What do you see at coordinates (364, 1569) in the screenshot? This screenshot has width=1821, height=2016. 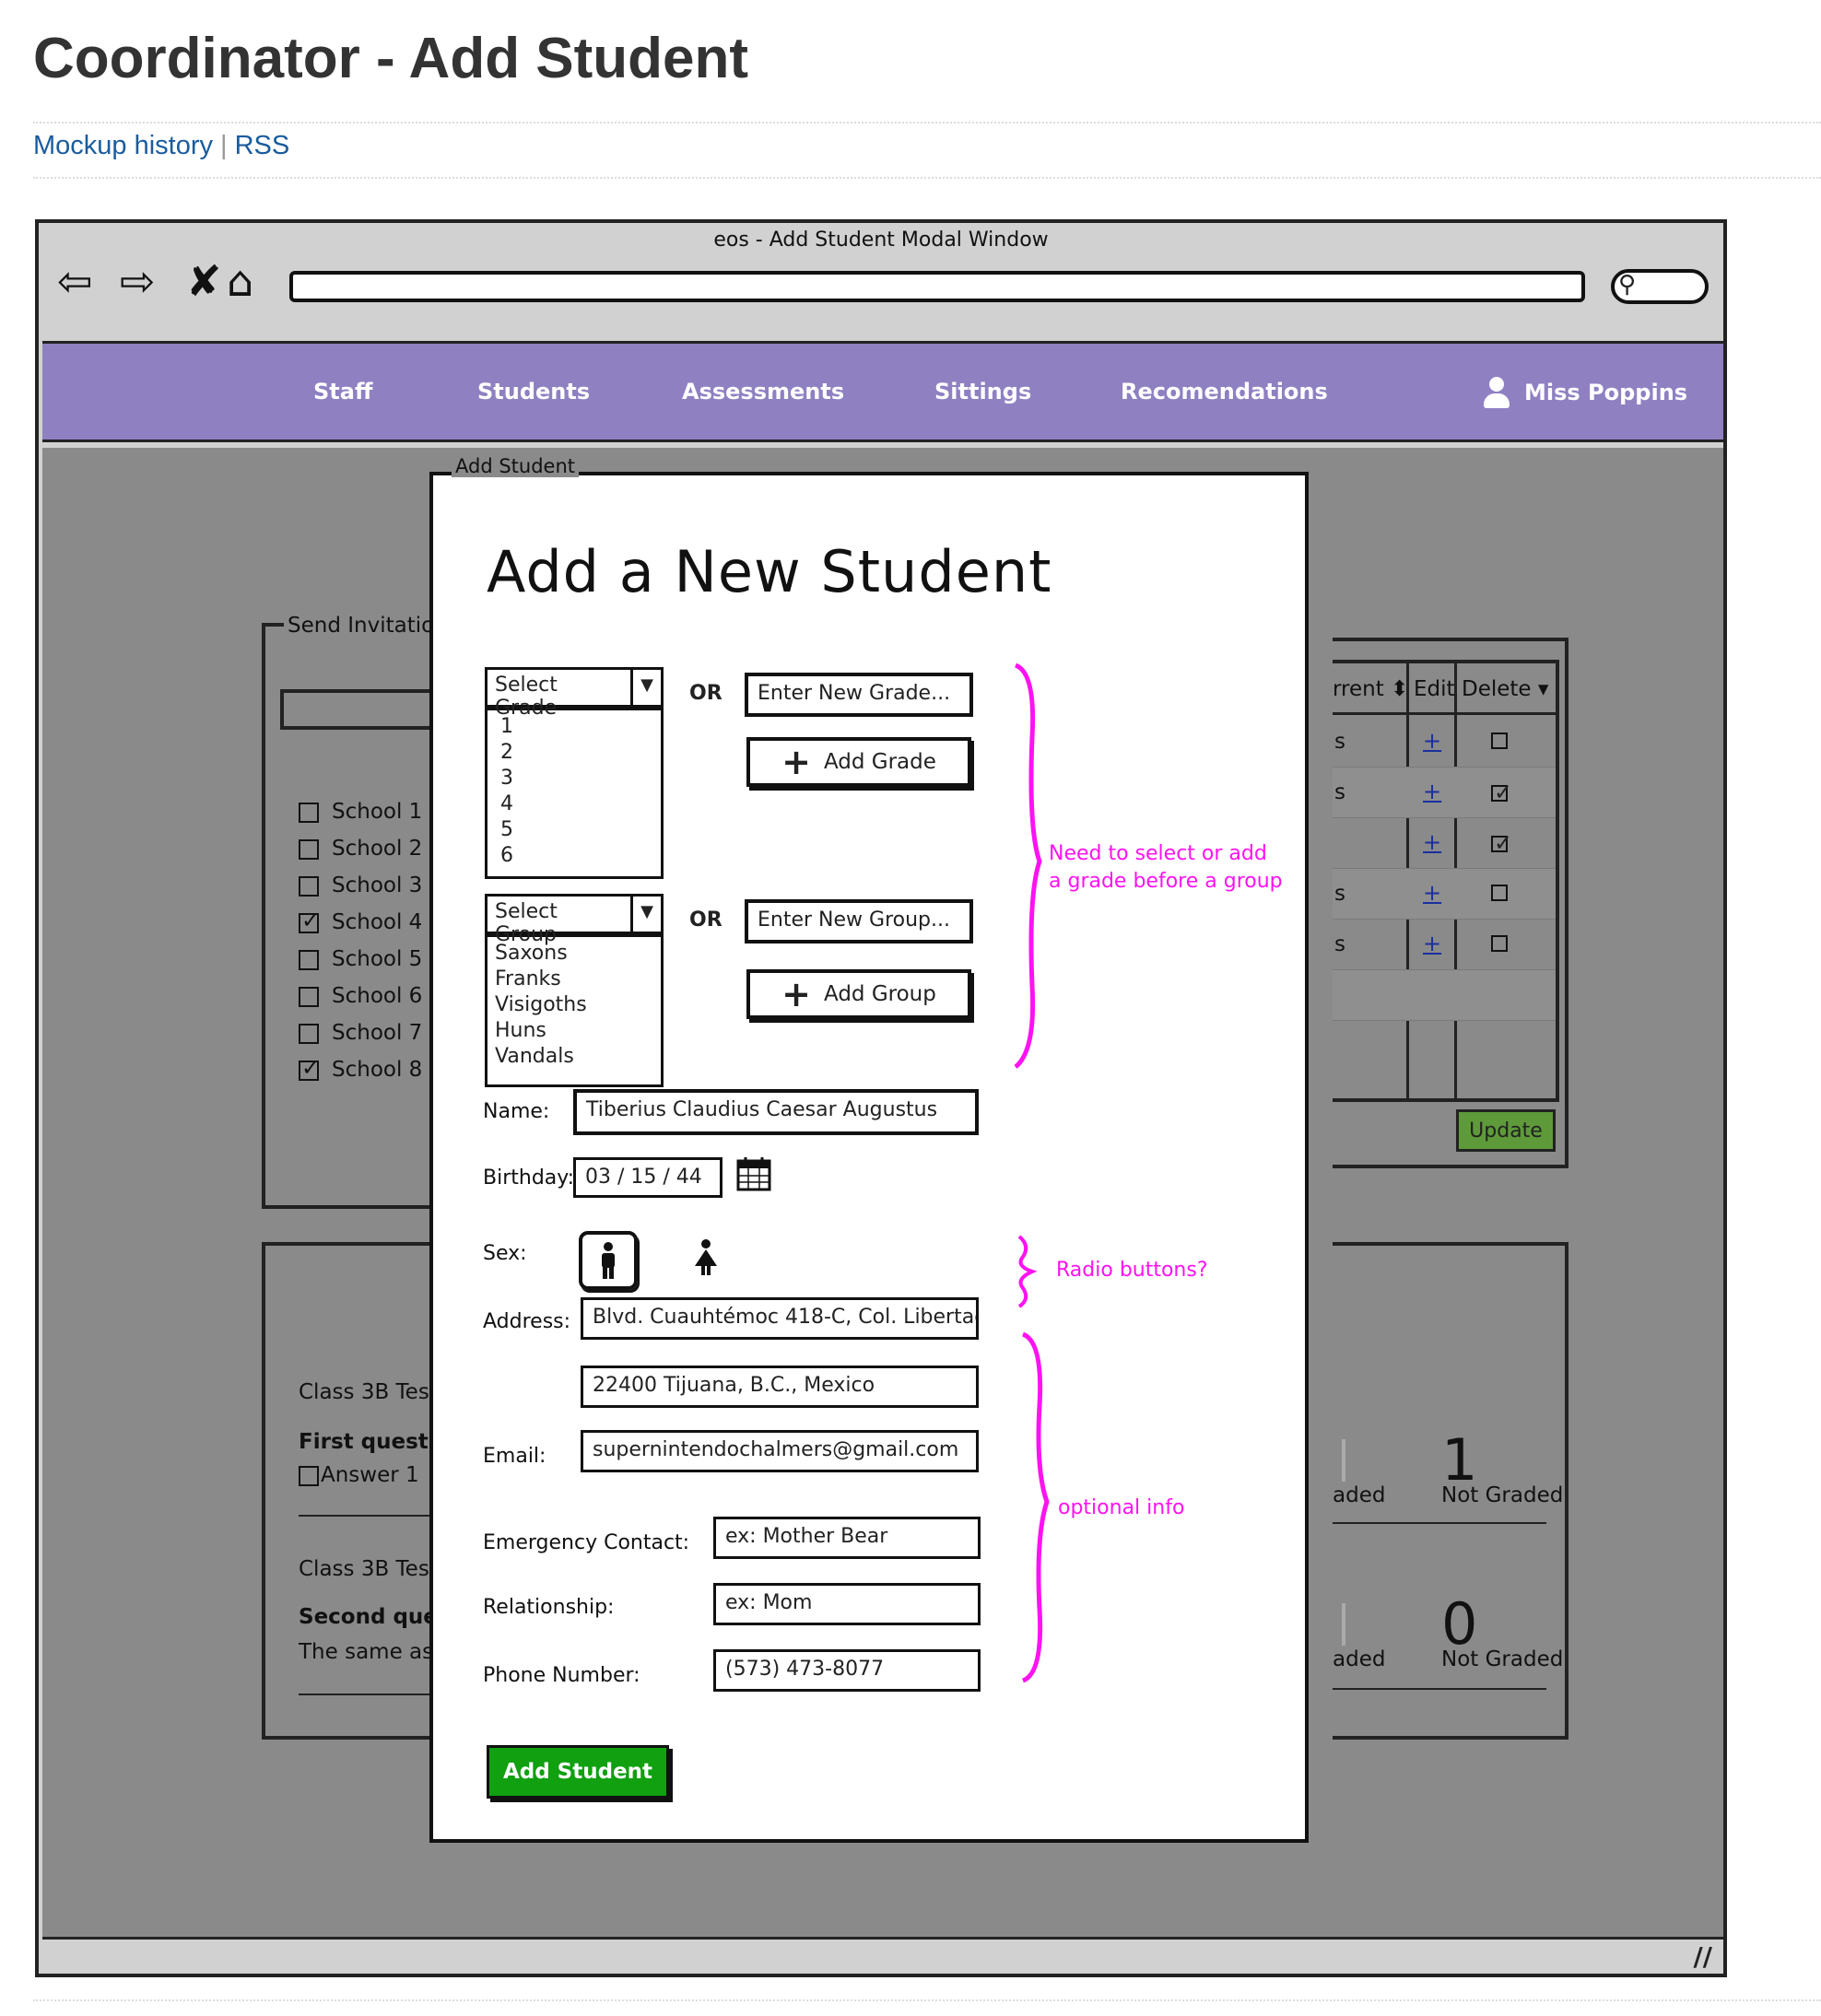 I see `test-title: Class 3B Tes` at bounding box center [364, 1569].